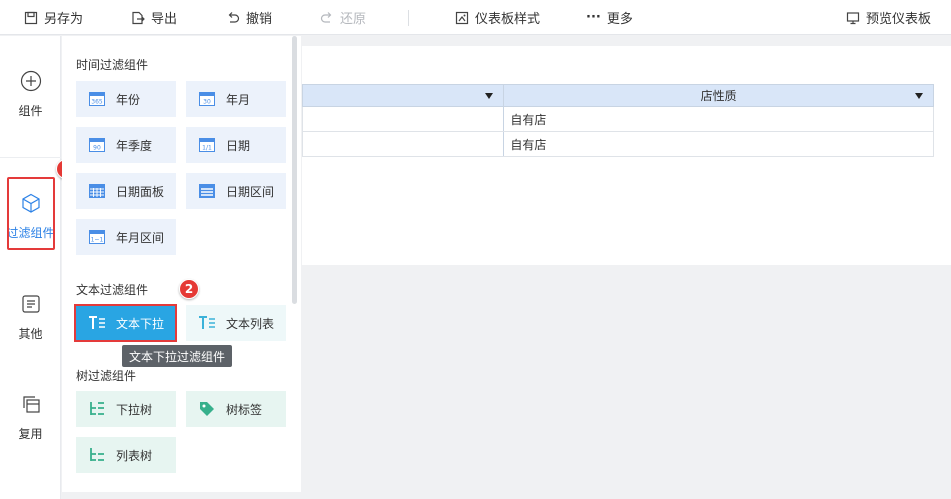 The image size is (951, 499). Describe the element at coordinates (112, 65) in the screenshot. I see `time-filter-title: 时间过滤组件` at that location.